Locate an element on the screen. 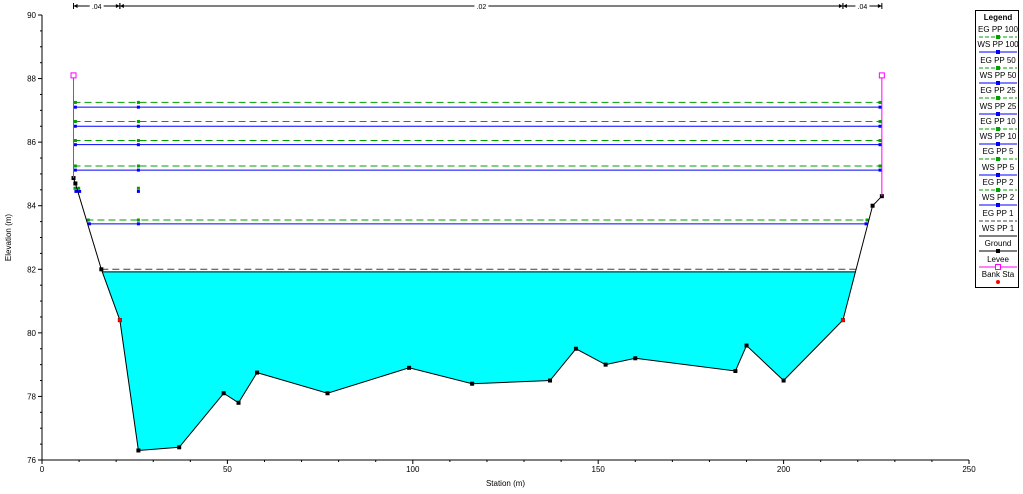  legend-item: WS PP 5 is located at coordinates (998, 171).